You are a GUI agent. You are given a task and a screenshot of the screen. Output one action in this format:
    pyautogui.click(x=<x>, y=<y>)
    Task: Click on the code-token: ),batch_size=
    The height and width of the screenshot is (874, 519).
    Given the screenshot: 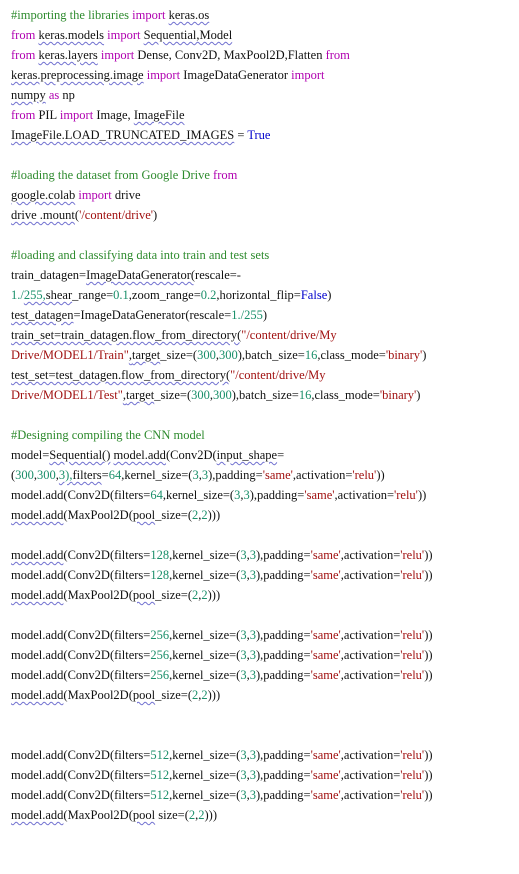 What is the action you would take?
    pyautogui.click(x=265, y=395)
    